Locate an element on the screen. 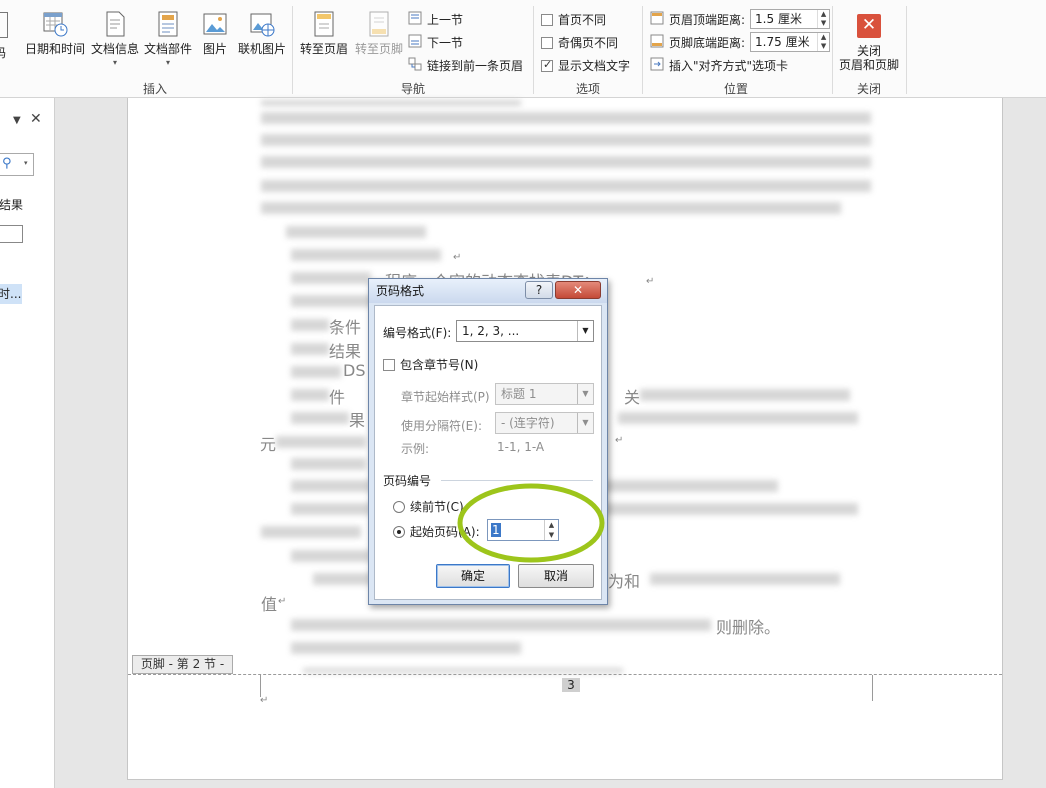 This screenshot has height=788, width=1046. example-value: 1-1, 1-A is located at coordinates (521, 447).